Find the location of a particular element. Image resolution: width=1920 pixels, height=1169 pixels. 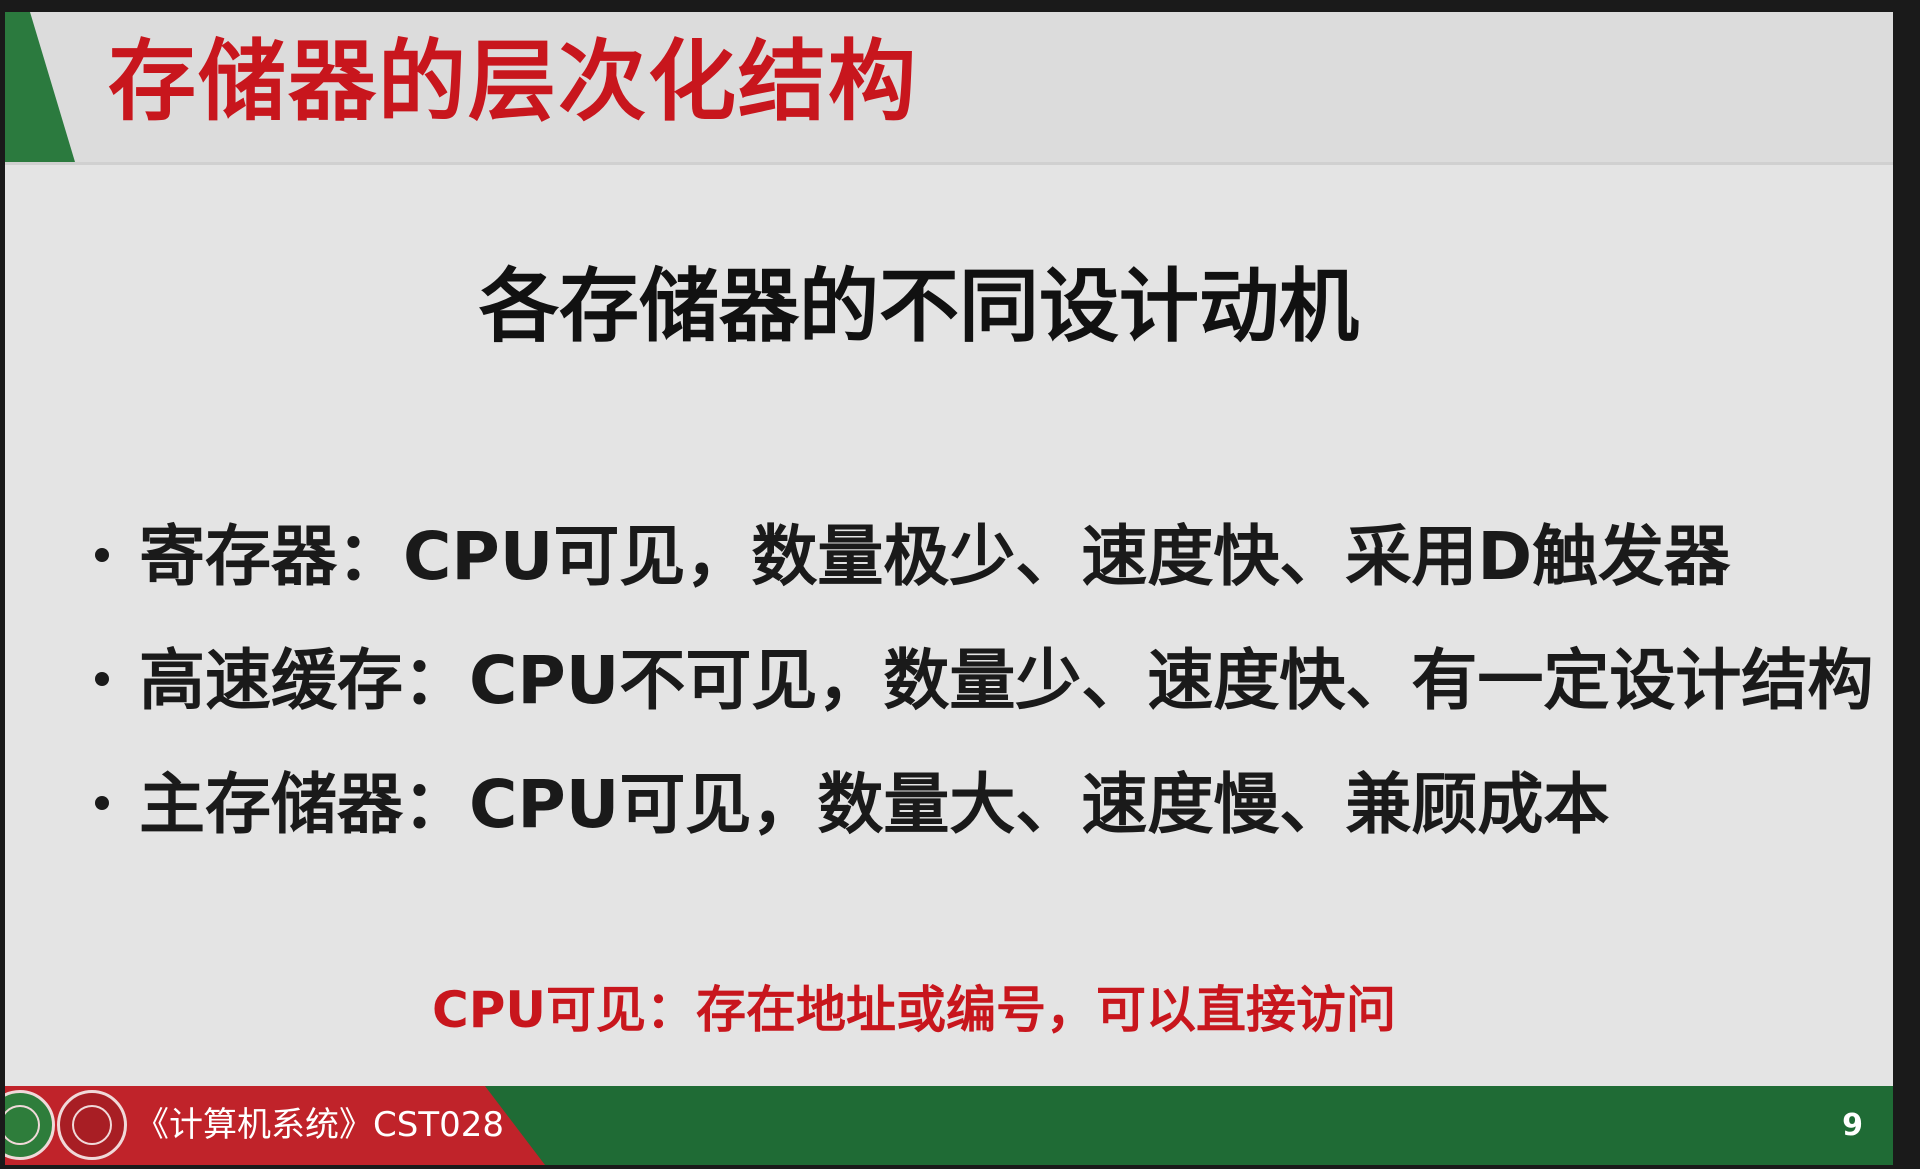

footer-red-band: 《计算机系统》CST028 is located at coordinates (275, 1125).